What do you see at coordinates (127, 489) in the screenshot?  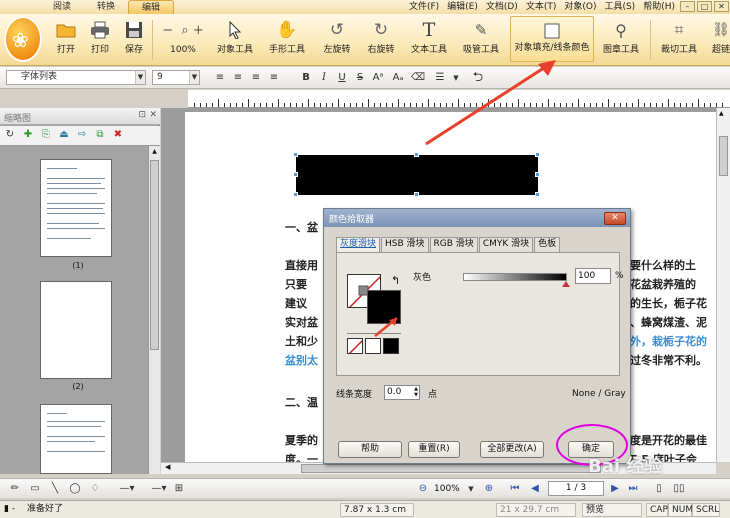 I see `line-style-icon: —▾` at bounding box center [127, 489].